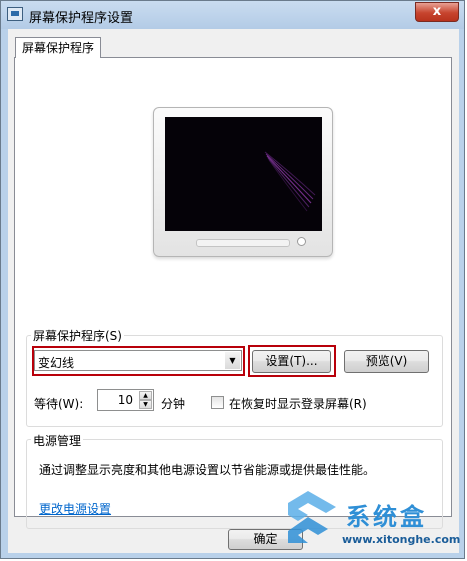 This screenshot has height=561, width=467. I want to click on wait-label: 等待(W):, so click(59, 404).